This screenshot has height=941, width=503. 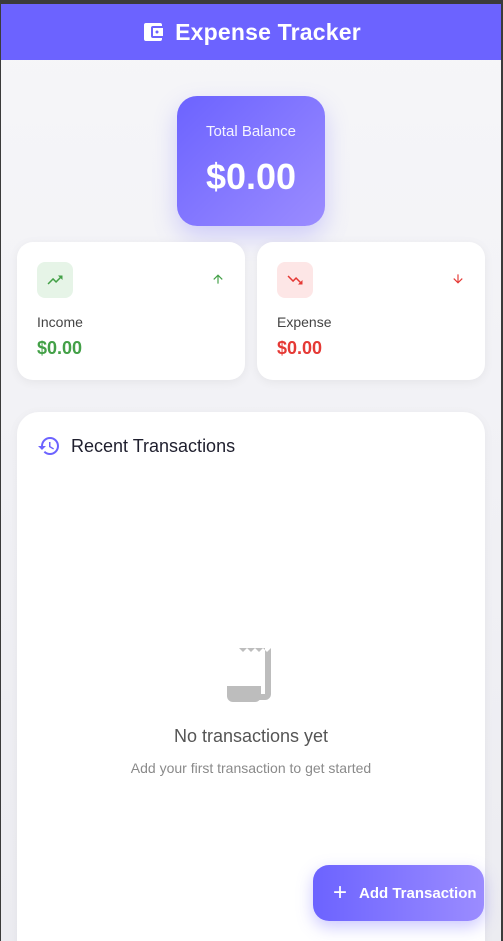 What do you see at coordinates (268, 31) in the screenshot?
I see `app-title: Expense Tracker` at bounding box center [268, 31].